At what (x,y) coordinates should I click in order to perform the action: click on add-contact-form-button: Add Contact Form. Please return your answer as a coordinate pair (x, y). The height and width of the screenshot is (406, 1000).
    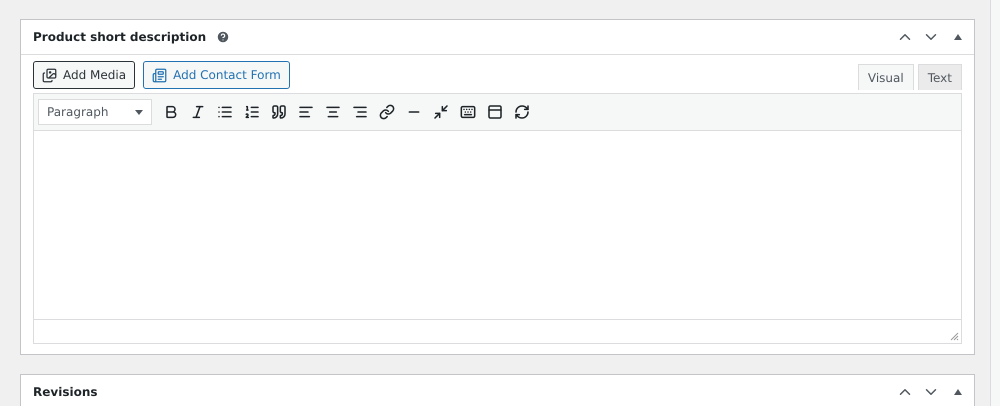
    Looking at the image, I should click on (216, 75).